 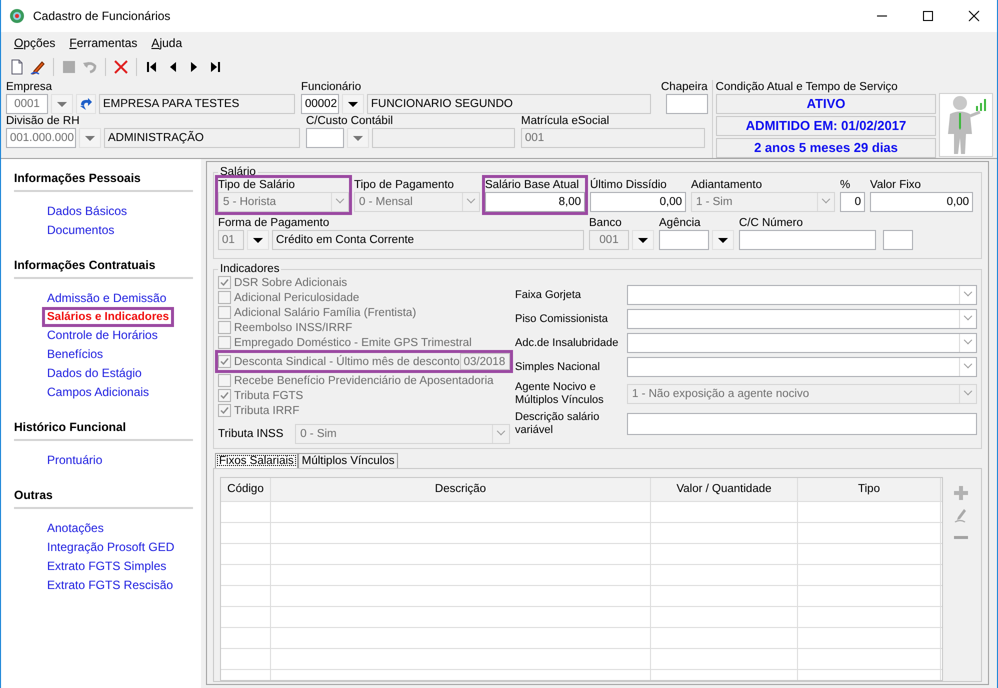 What do you see at coordinates (106, 298) in the screenshot?
I see `sidebar-link: Admissão e Demissão` at bounding box center [106, 298].